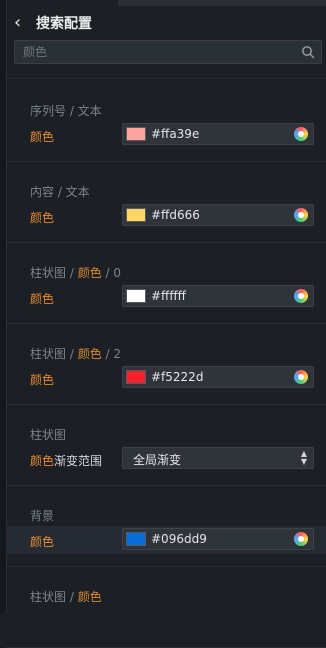 The image size is (326, 648). Describe the element at coordinates (166, 608) in the screenshot. I see `setting-section: 柱状图 / 颜色` at that location.